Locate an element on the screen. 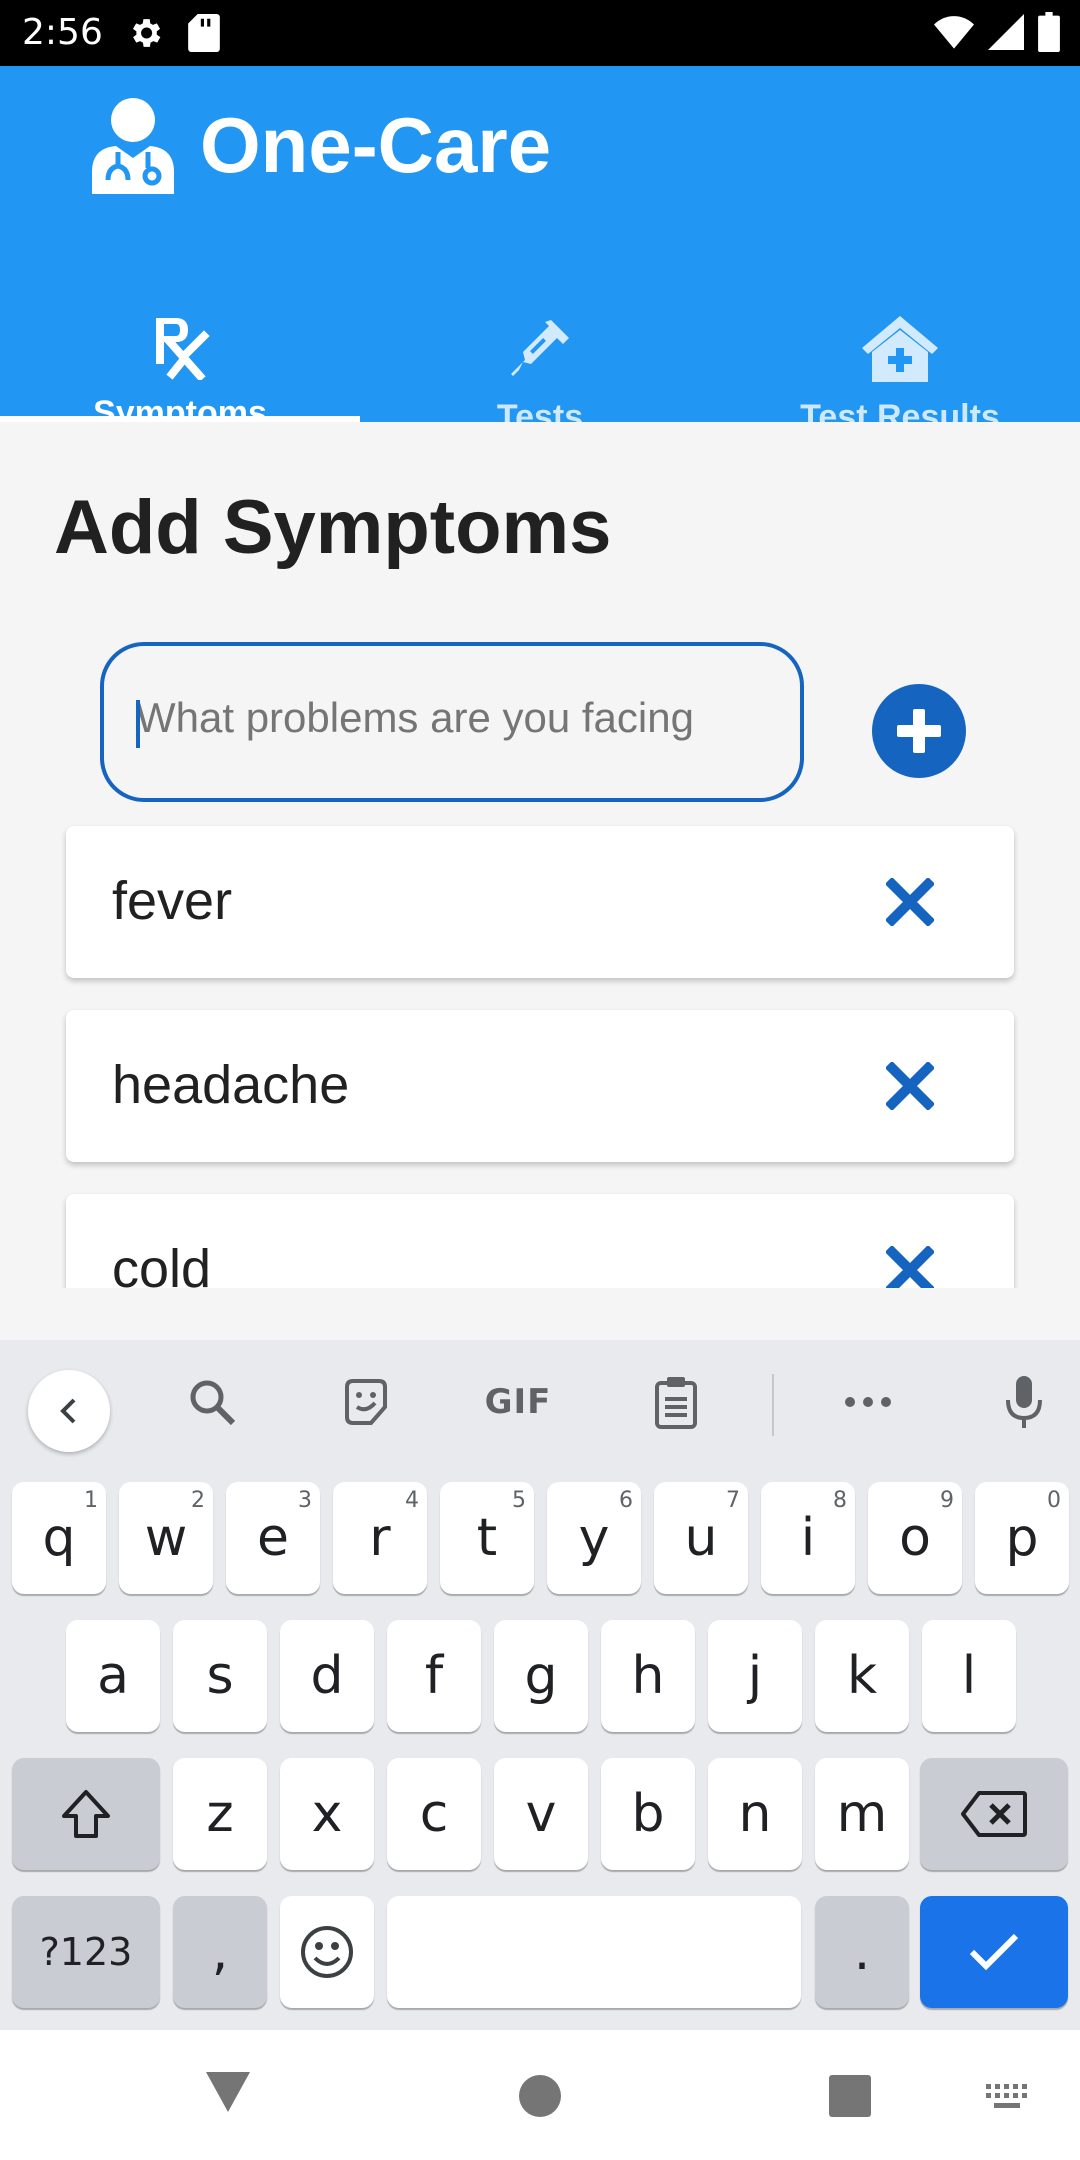 This screenshot has height=2160, width=1080. toolbar-divider is located at coordinates (773, 1405).